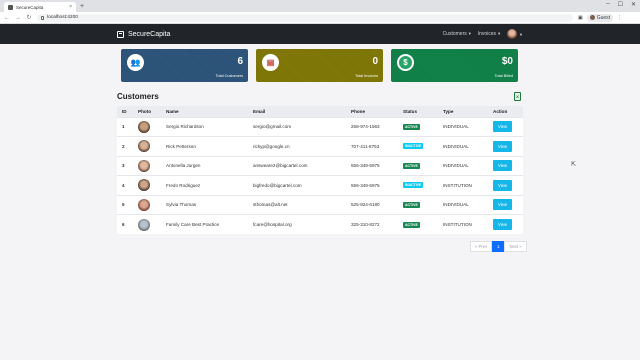 The image size is (640, 360). I want to click on cell-id: 2, so click(125, 146).